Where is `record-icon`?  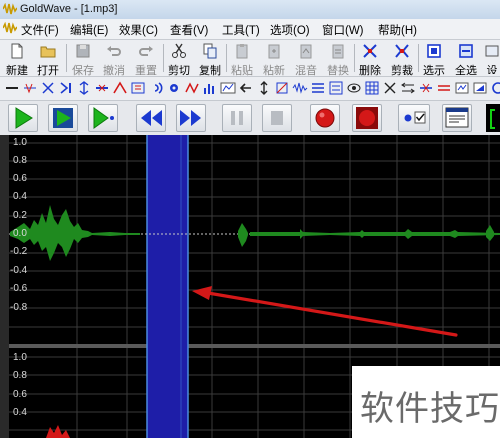 record-icon is located at coordinates (325, 118).